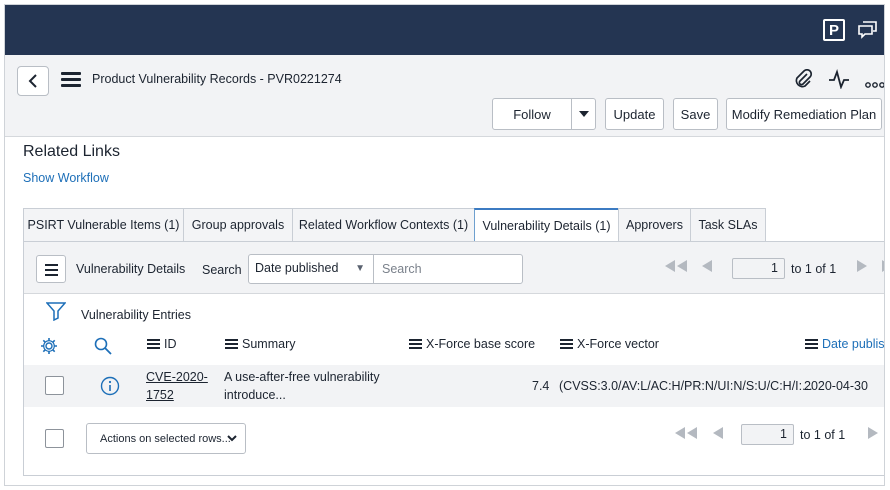 The height and width of the screenshot is (490, 890). I want to click on search-input, so click(448, 269).